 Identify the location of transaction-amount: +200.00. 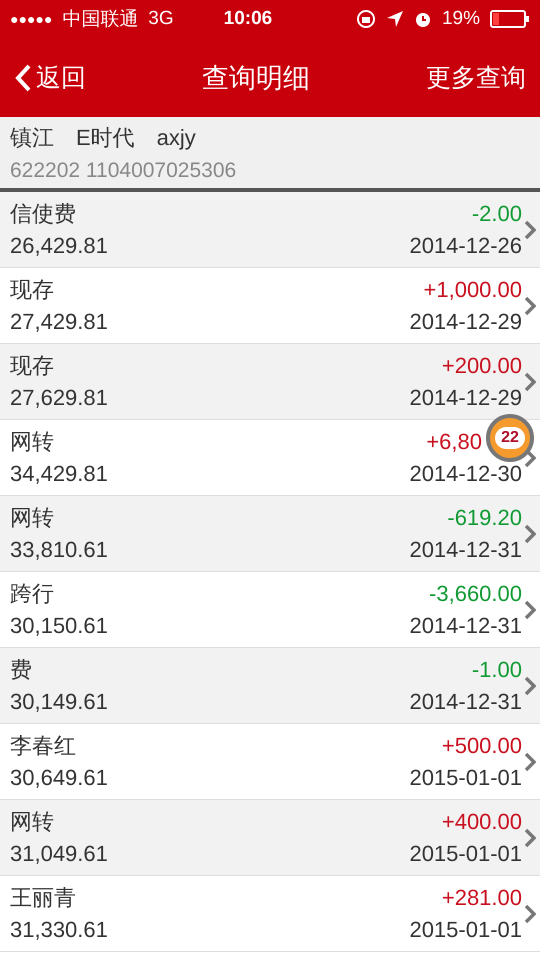
(482, 365).